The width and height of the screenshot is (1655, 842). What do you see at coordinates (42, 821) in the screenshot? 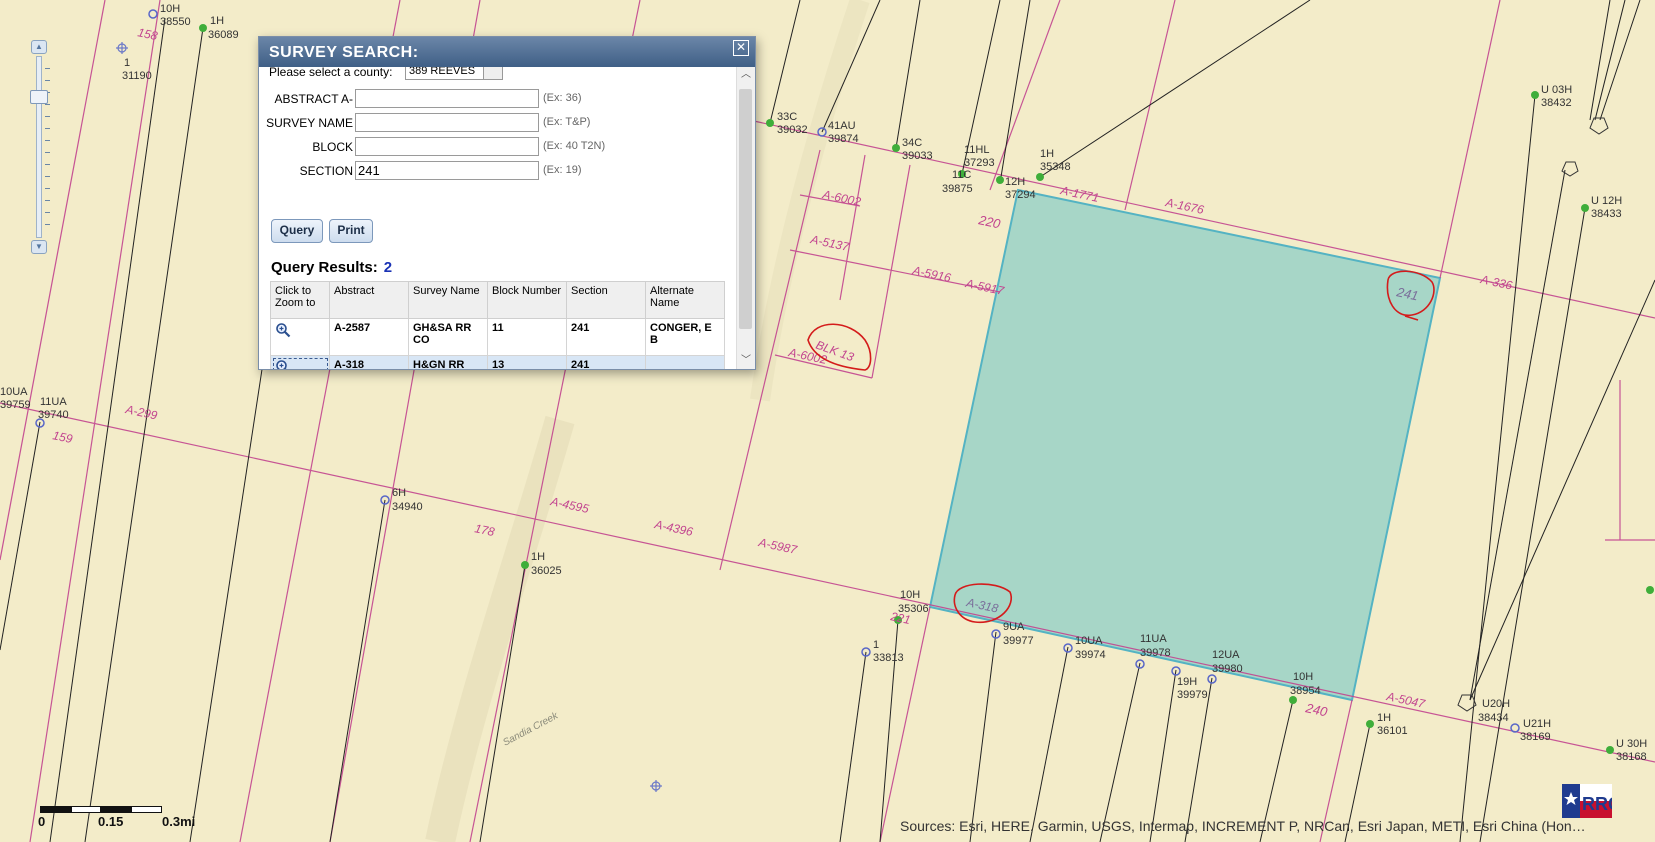
I see `scale-label-0: 0` at bounding box center [42, 821].